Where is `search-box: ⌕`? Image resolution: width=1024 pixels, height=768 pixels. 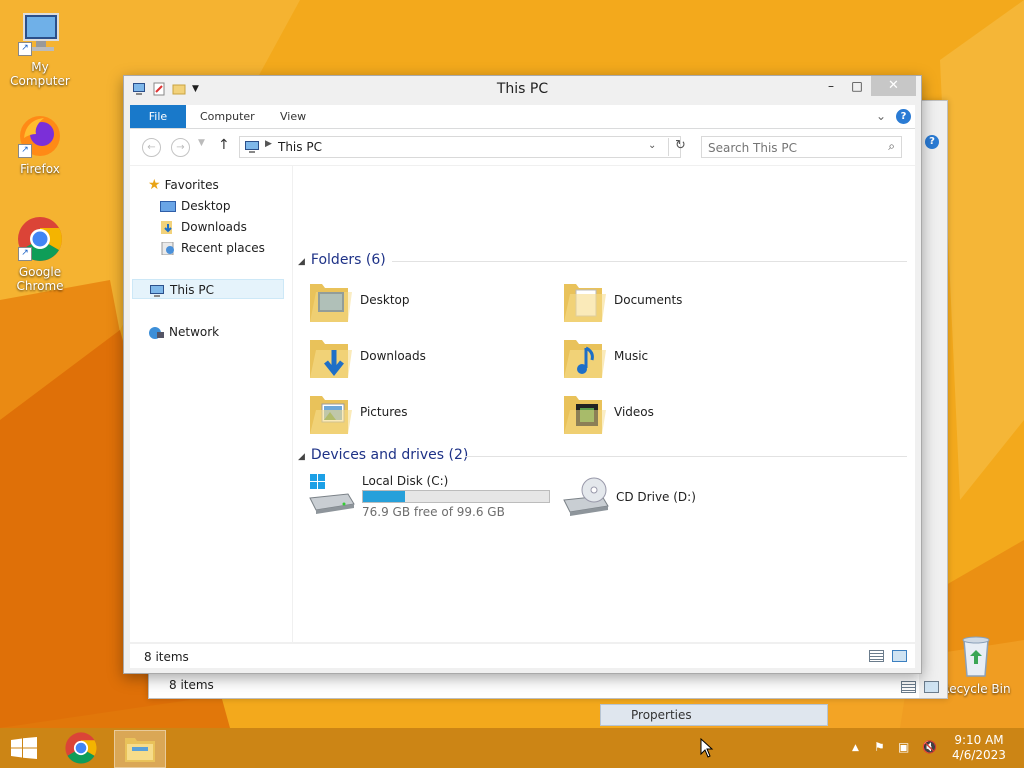 search-box: ⌕ is located at coordinates (801, 147).